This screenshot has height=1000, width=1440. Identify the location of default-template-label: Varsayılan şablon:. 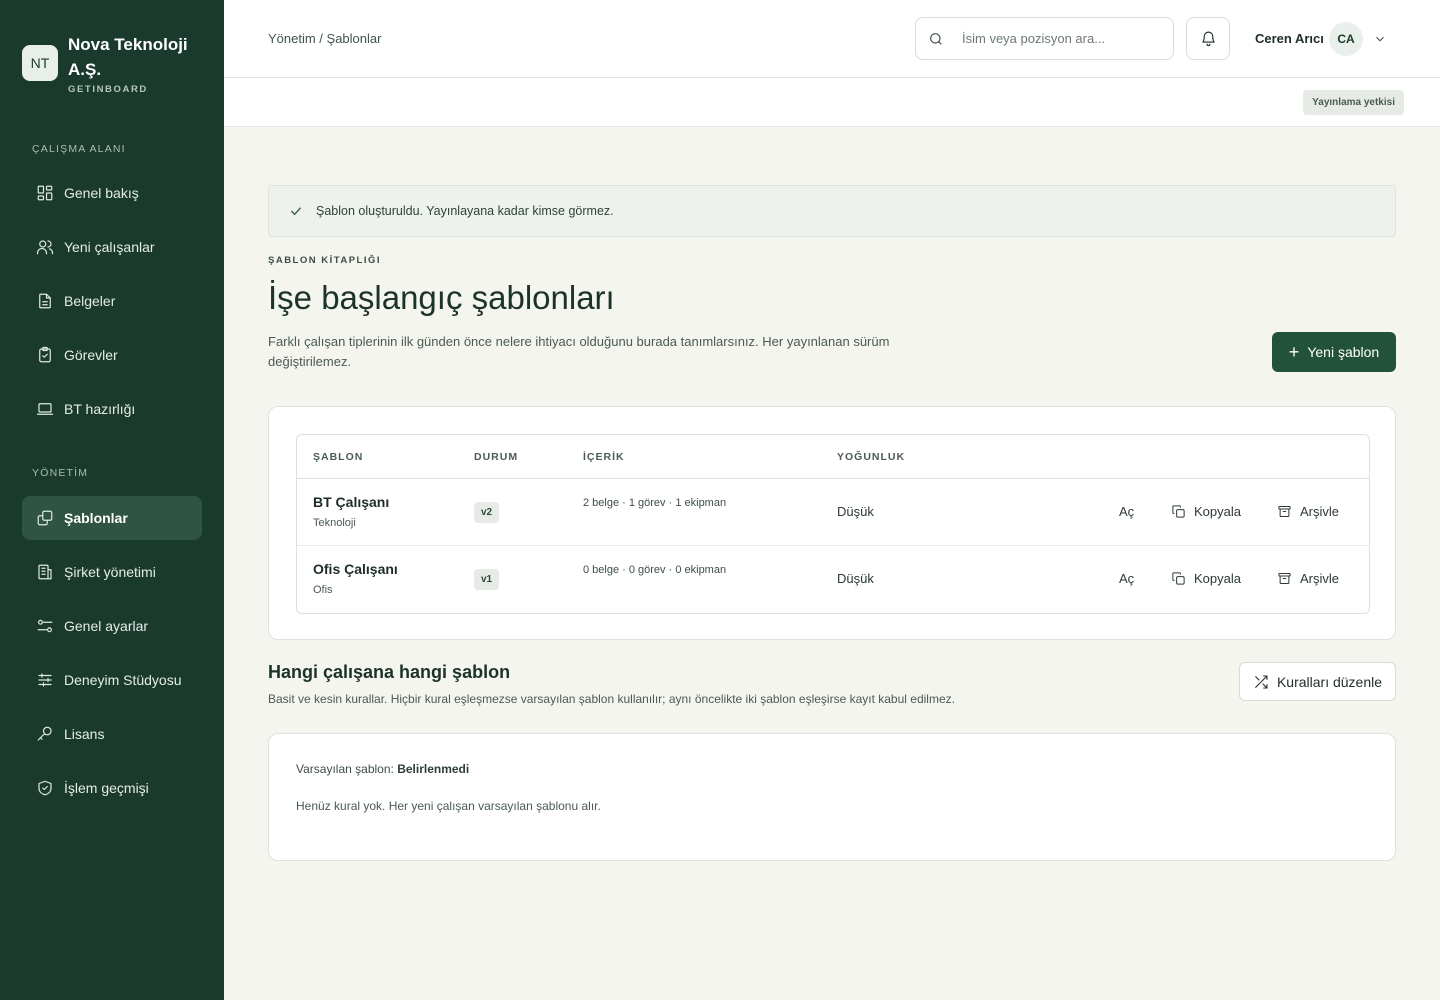
(345, 769).